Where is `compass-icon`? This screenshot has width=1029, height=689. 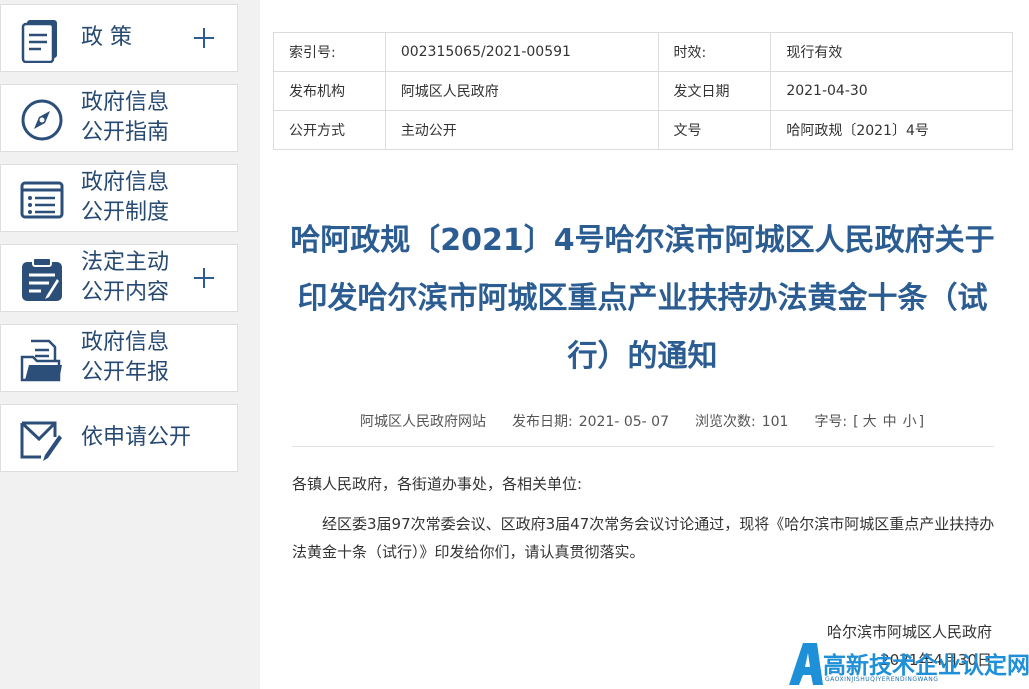 compass-icon is located at coordinates (42, 120).